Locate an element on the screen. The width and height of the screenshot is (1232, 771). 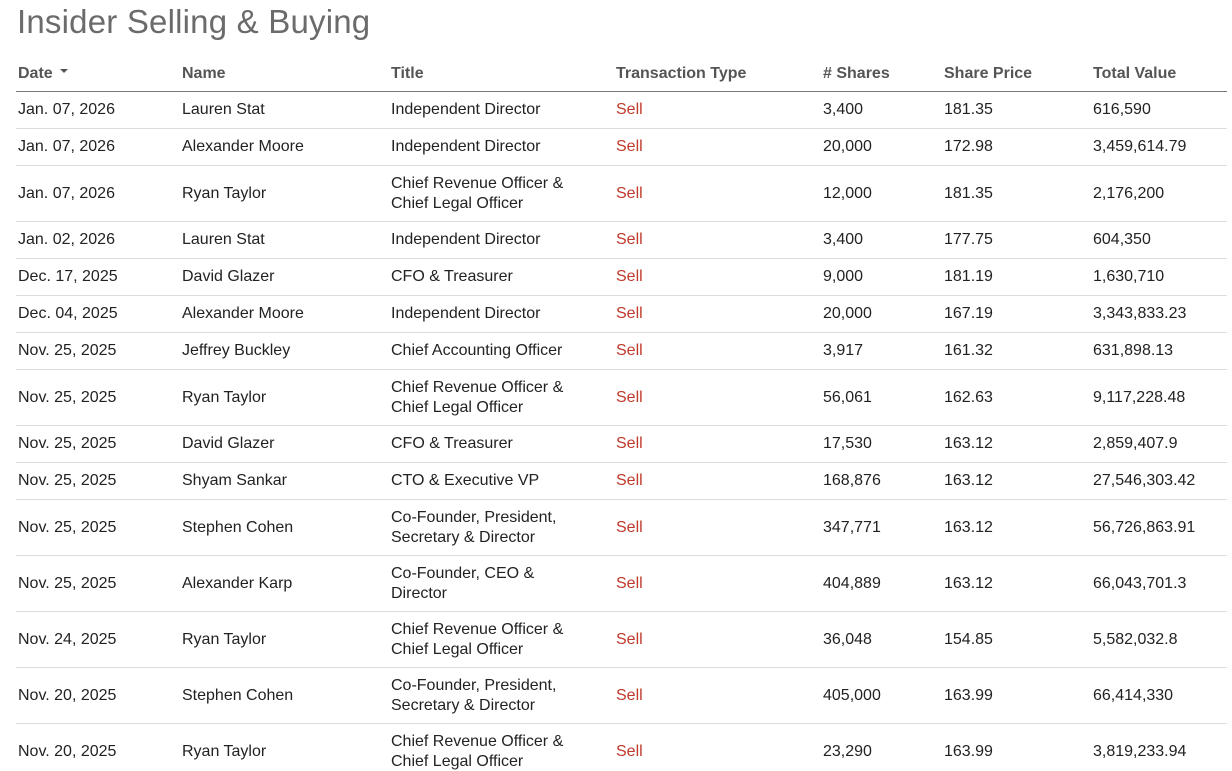
cell-total-value: 616,590 is located at coordinates (1159, 110).